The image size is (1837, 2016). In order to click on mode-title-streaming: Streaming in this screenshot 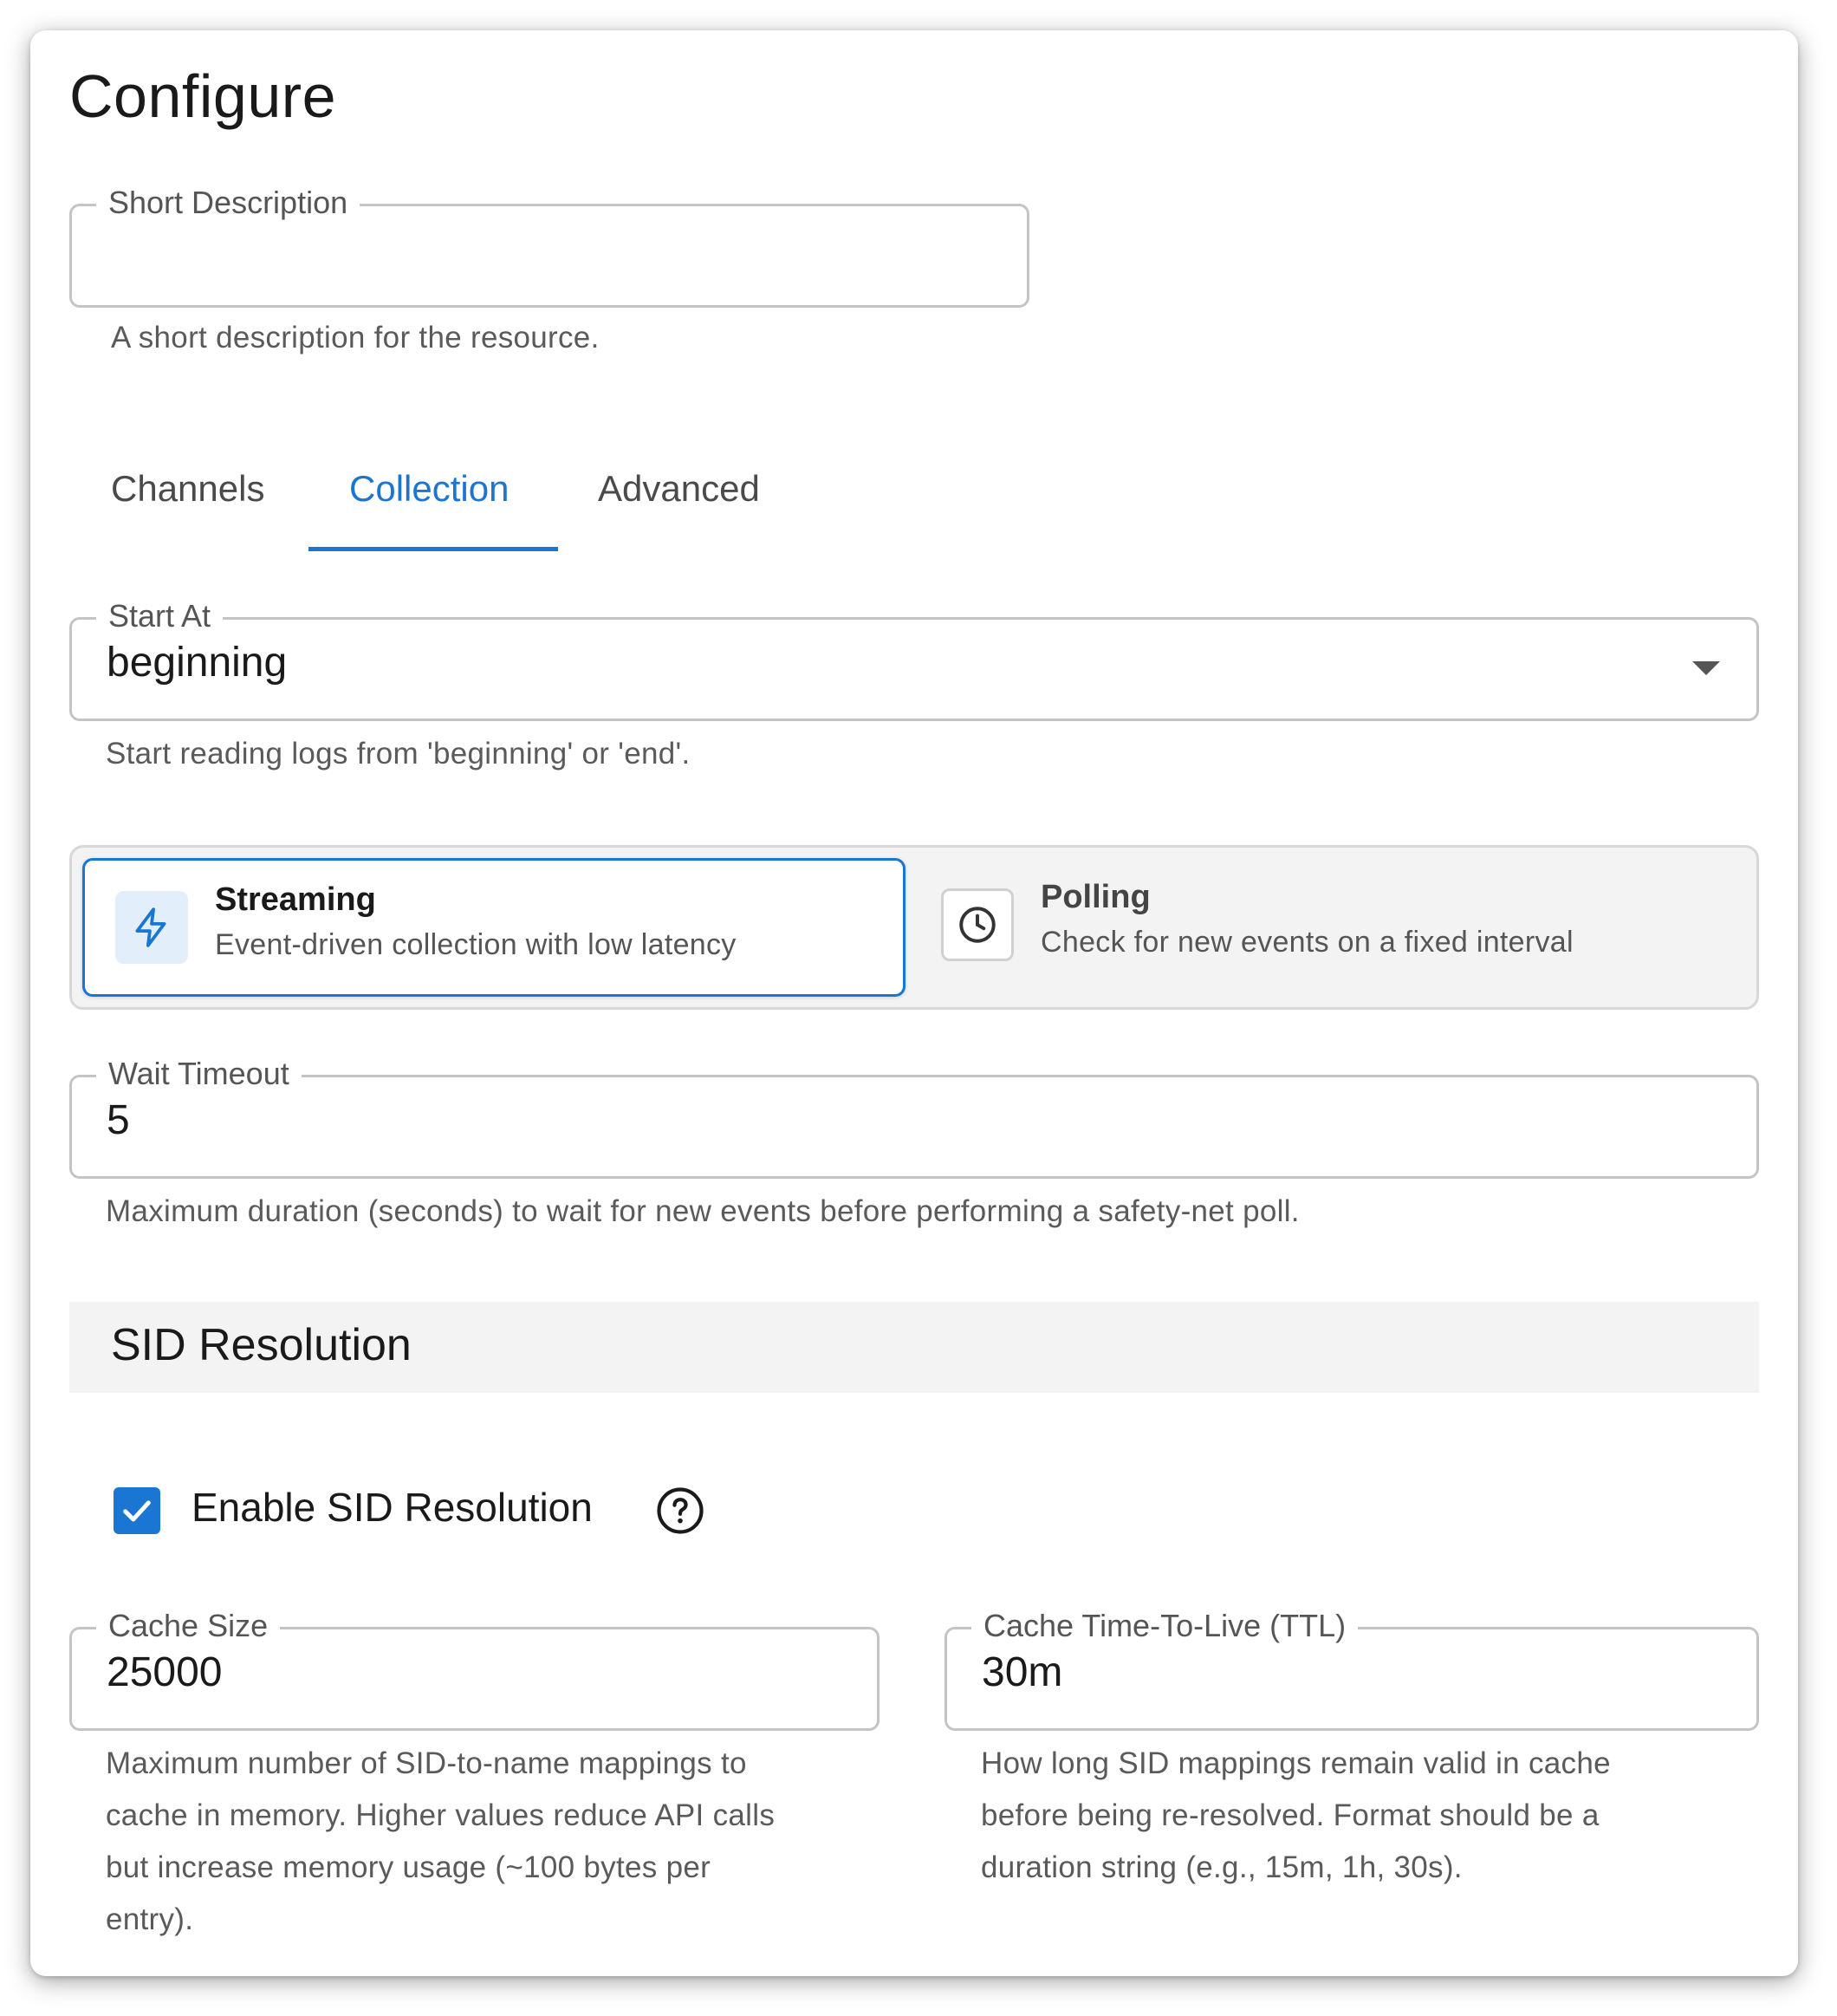, I will do `click(295, 899)`.